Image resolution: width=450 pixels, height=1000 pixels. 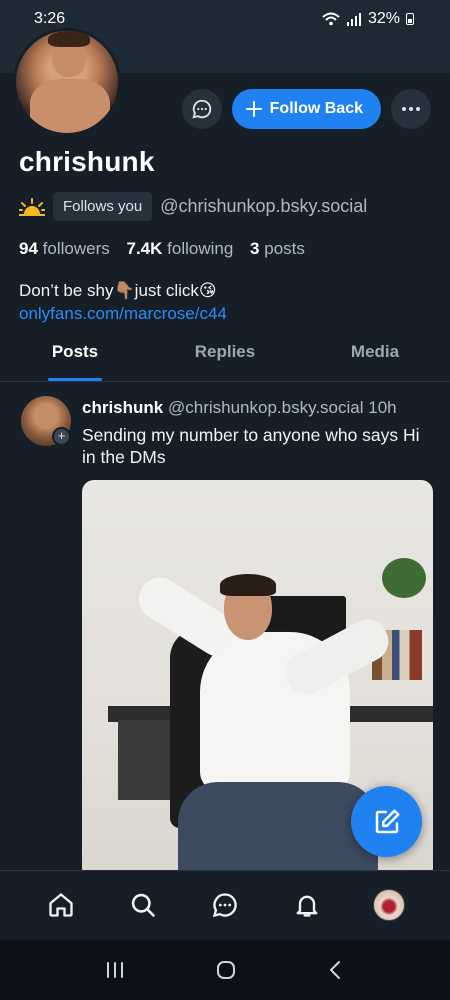 I want to click on message-button, so click(x=201, y=109).